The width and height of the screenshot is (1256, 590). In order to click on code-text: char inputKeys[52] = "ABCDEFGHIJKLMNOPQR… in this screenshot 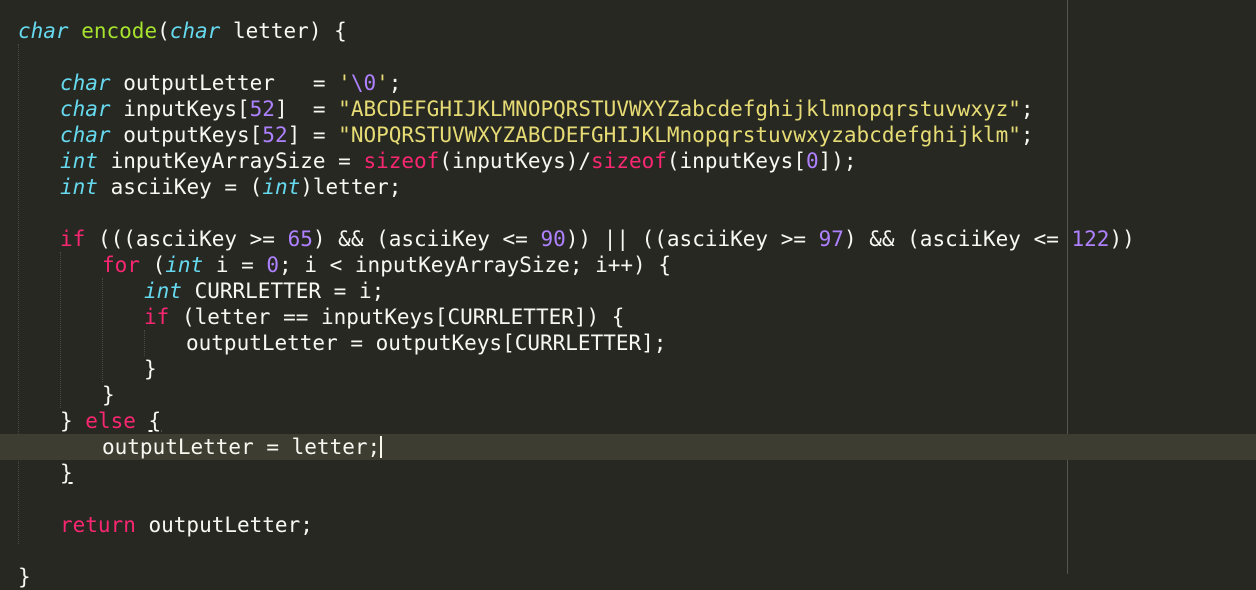, I will do `click(547, 109)`.